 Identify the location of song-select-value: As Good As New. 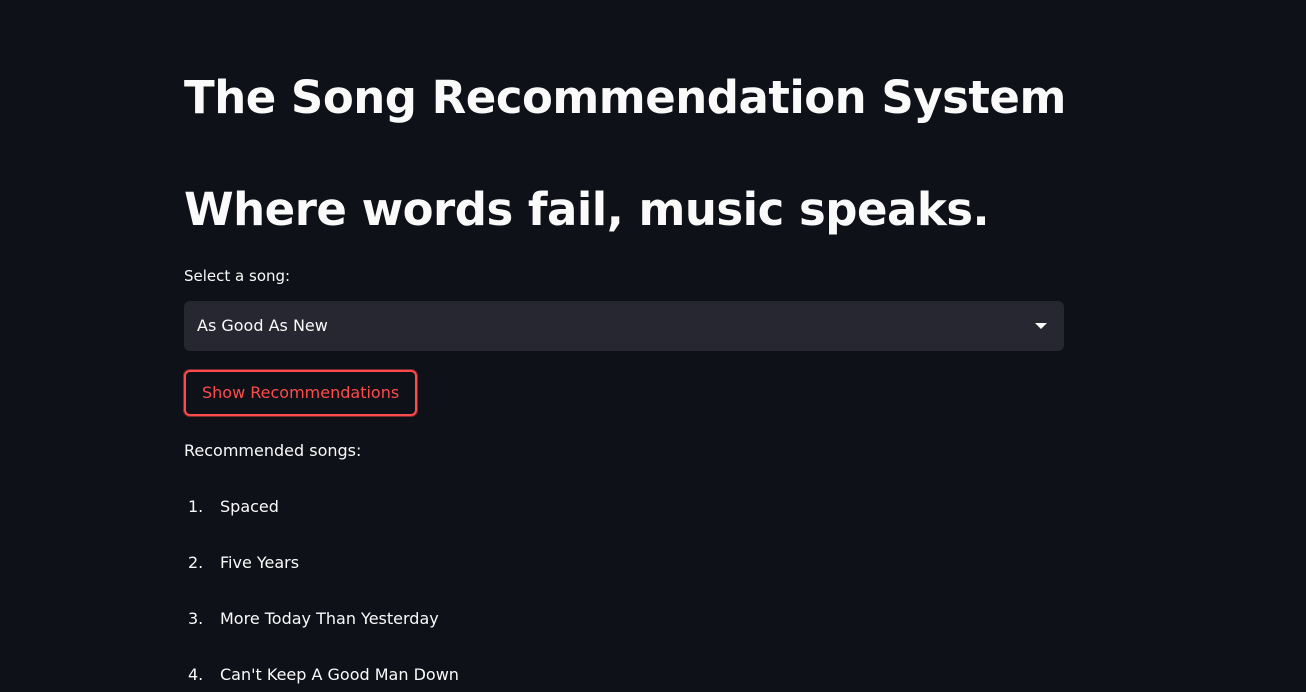
(262, 325).